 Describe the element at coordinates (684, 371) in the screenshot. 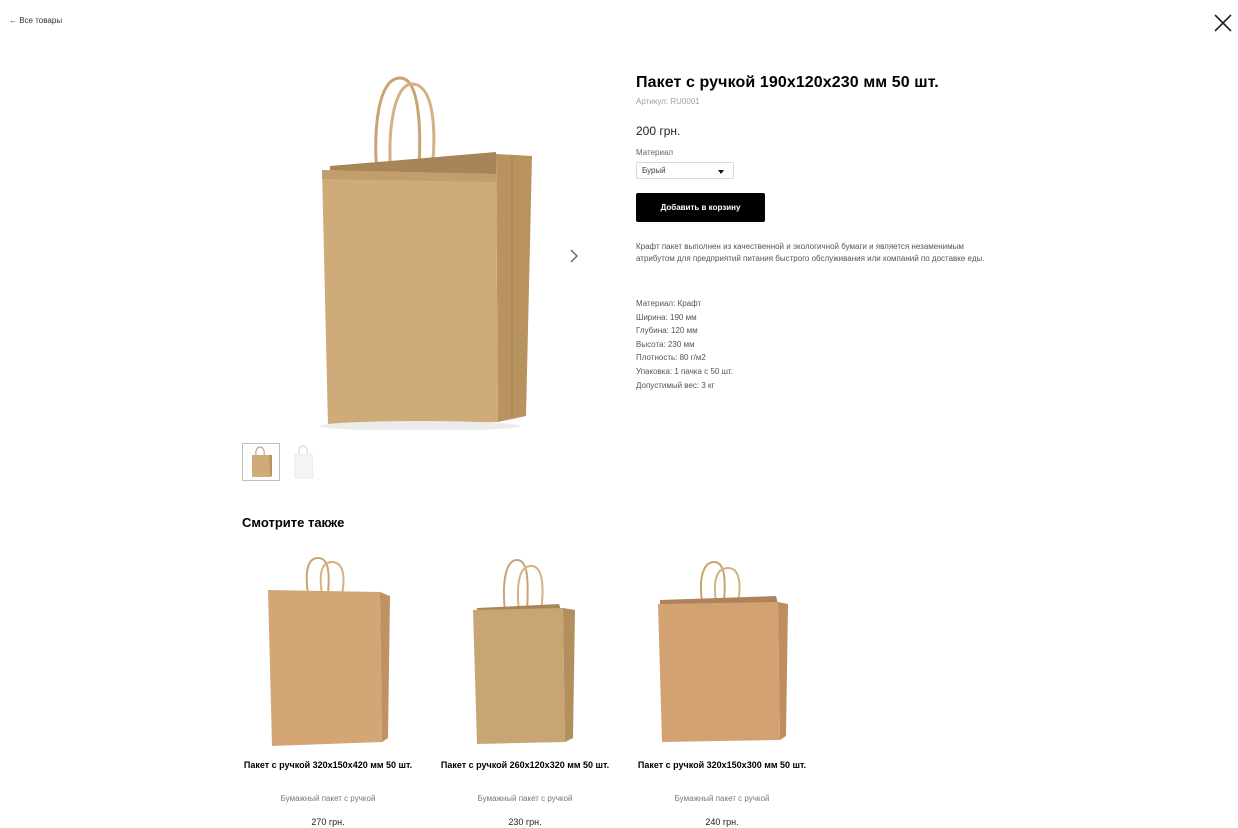

I see `spec-packaging: Упаковка: 1 пачка с 50 шт.` at that location.